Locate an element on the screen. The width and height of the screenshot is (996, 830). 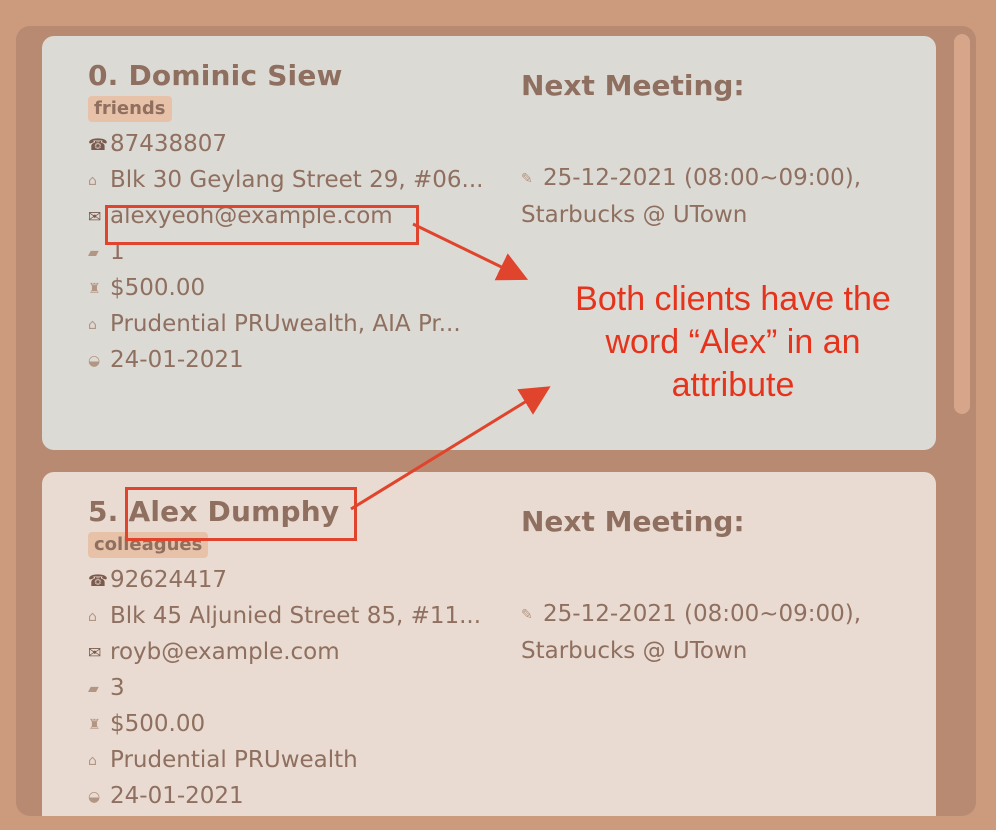
arrow-from-email is located at coordinates (470, 251).